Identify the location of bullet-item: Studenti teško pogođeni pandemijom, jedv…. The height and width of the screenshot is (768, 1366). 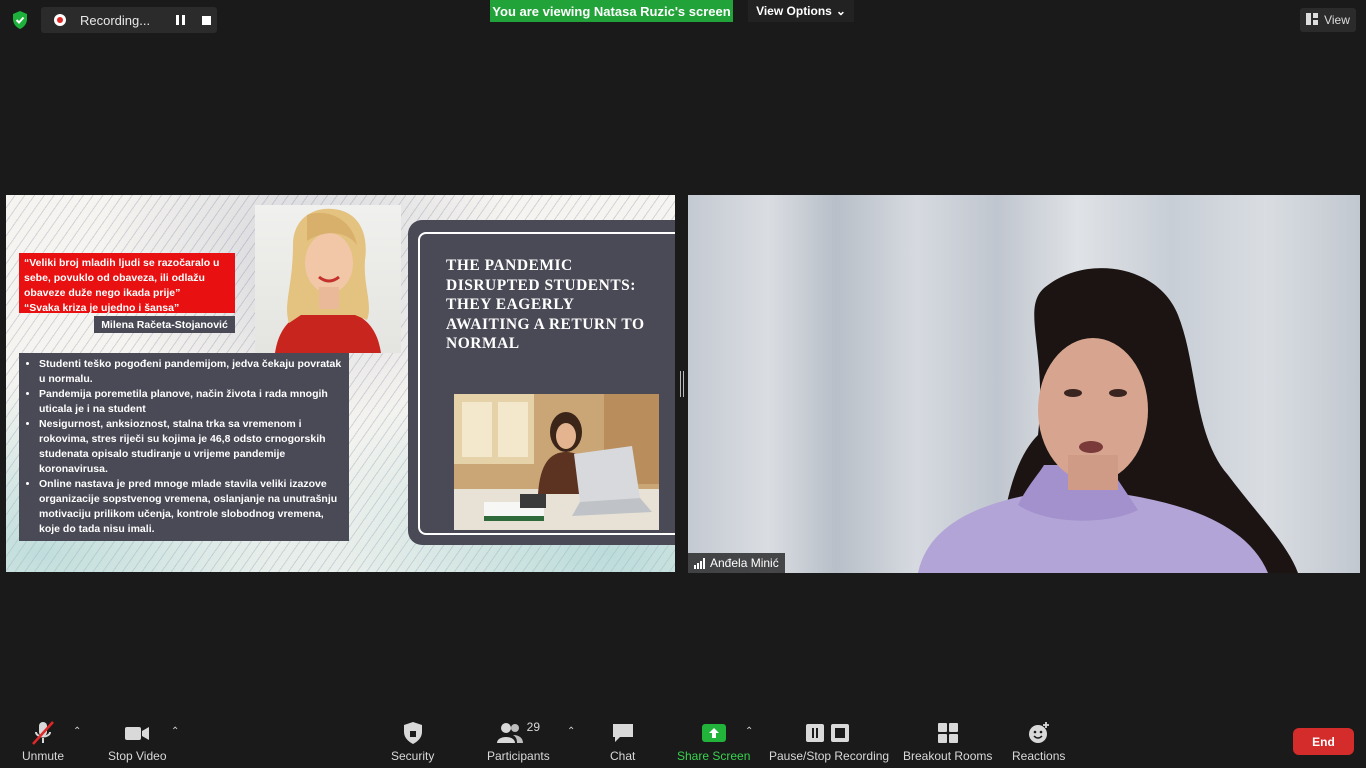
(191, 372).